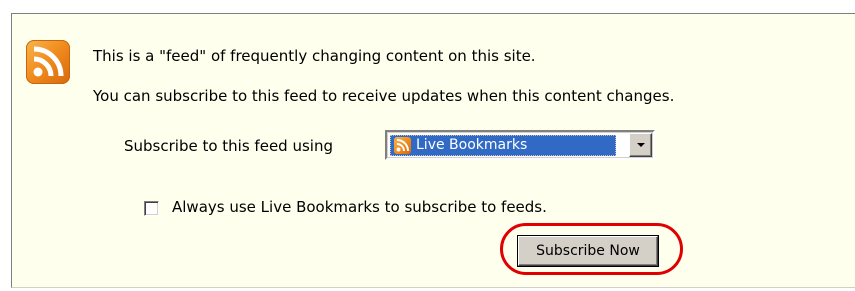 The width and height of the screenshot is (855, 291). I want to click on dropdown-arrow-button, so click(640, 145).